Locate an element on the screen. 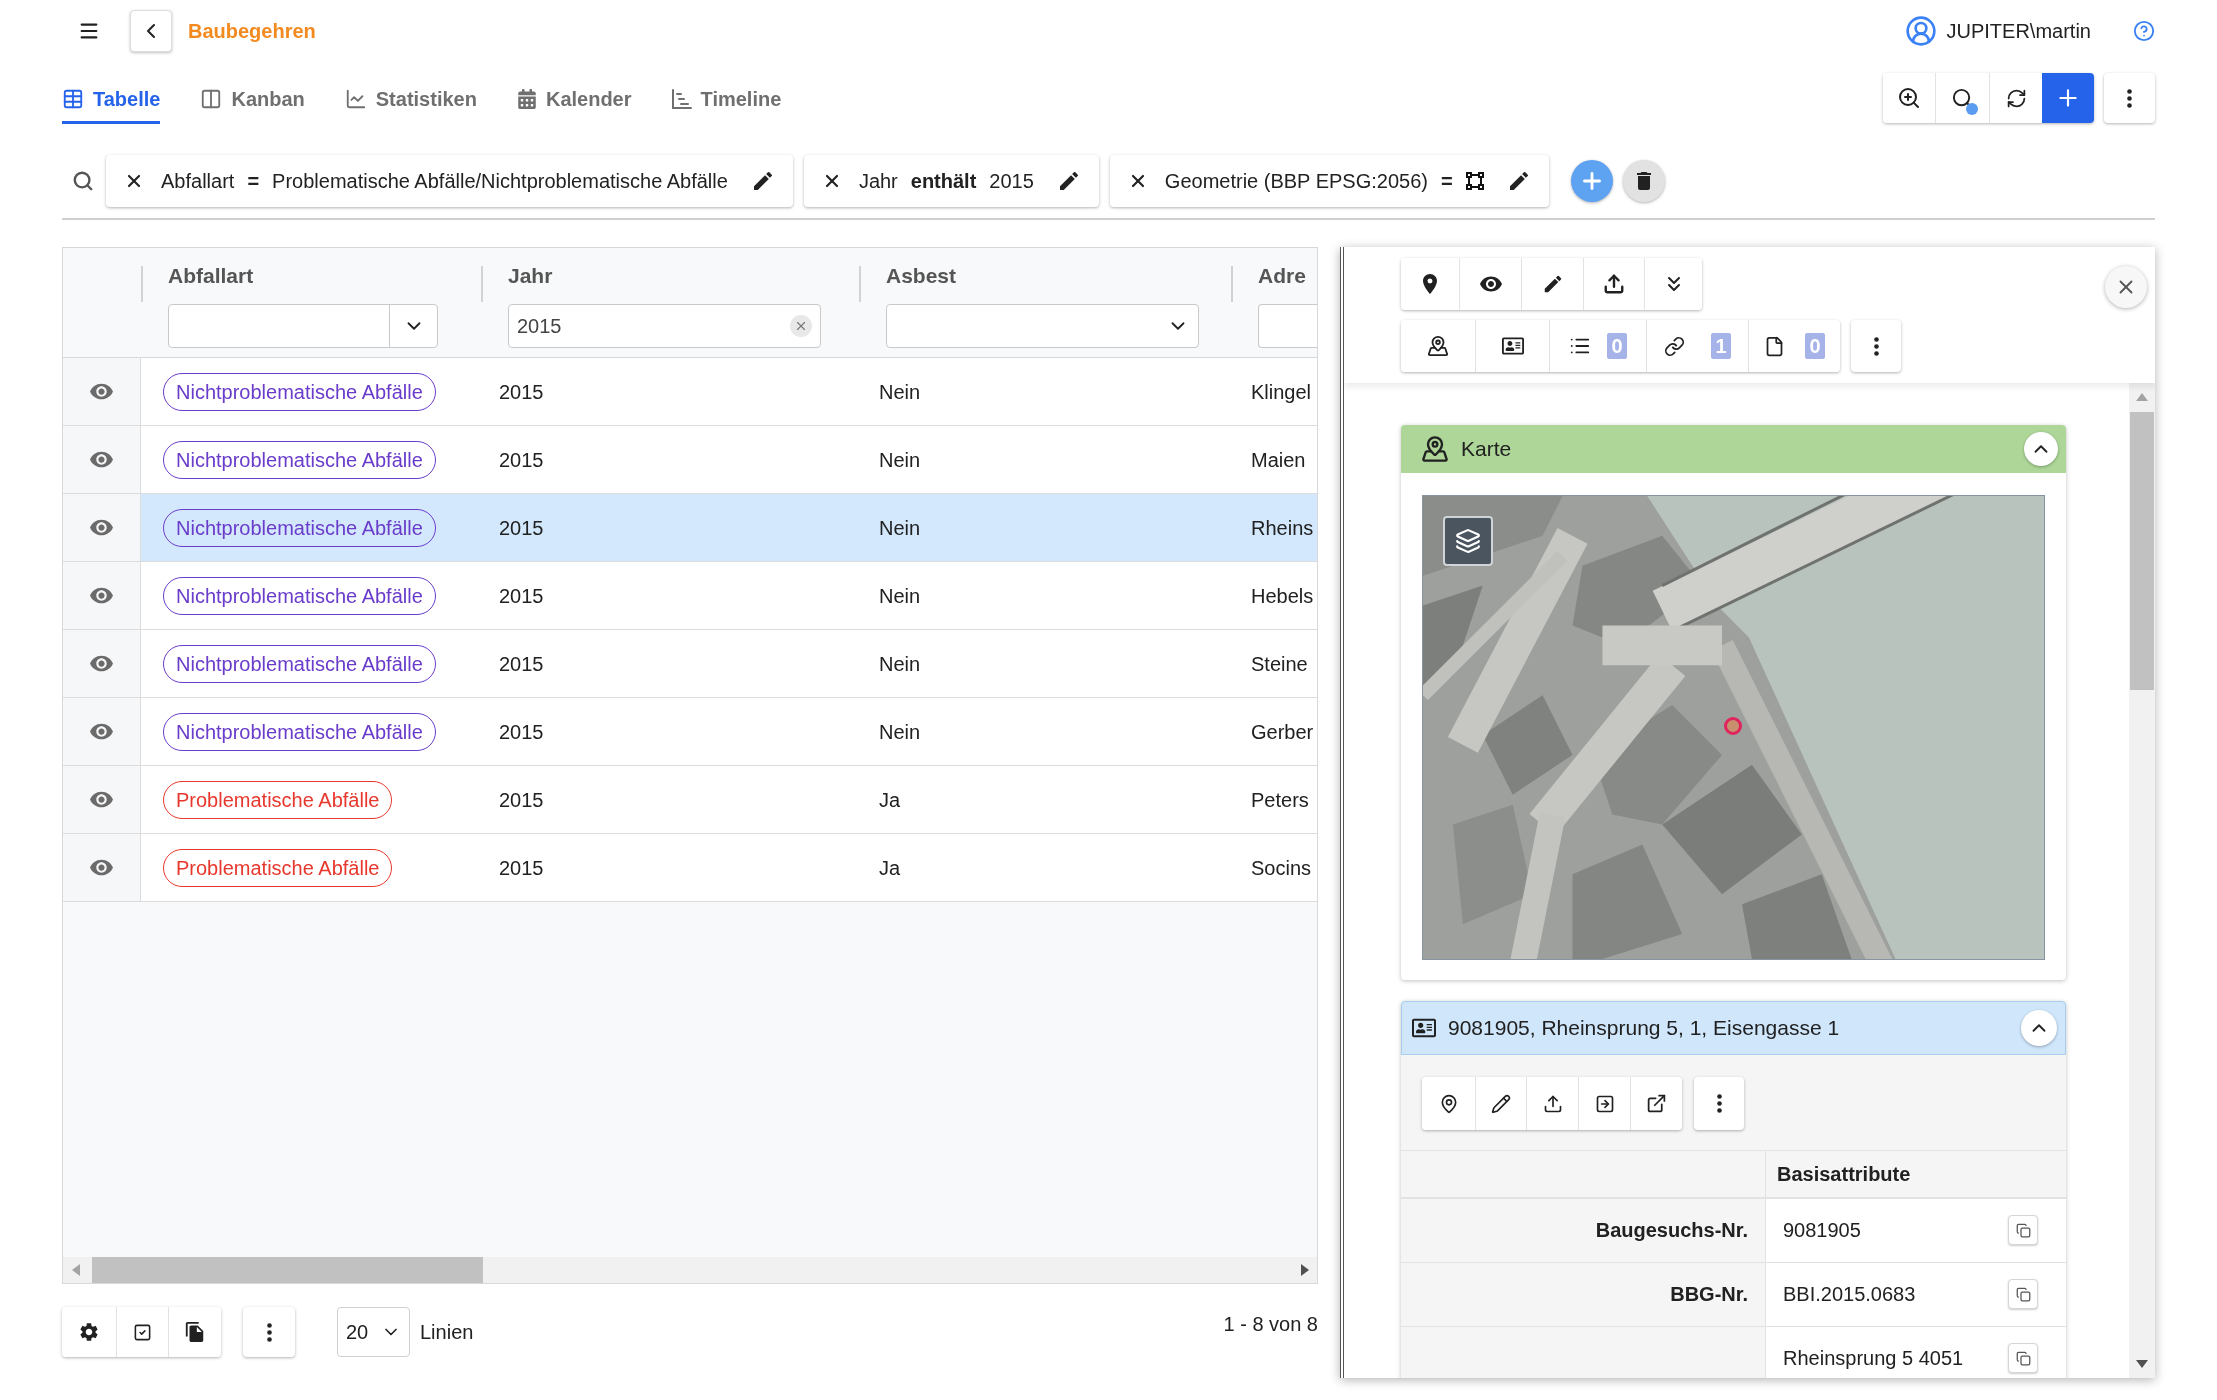 The height and width of the screenshot is (1400, 2217). add-button is located at coordinates (2068, 98).